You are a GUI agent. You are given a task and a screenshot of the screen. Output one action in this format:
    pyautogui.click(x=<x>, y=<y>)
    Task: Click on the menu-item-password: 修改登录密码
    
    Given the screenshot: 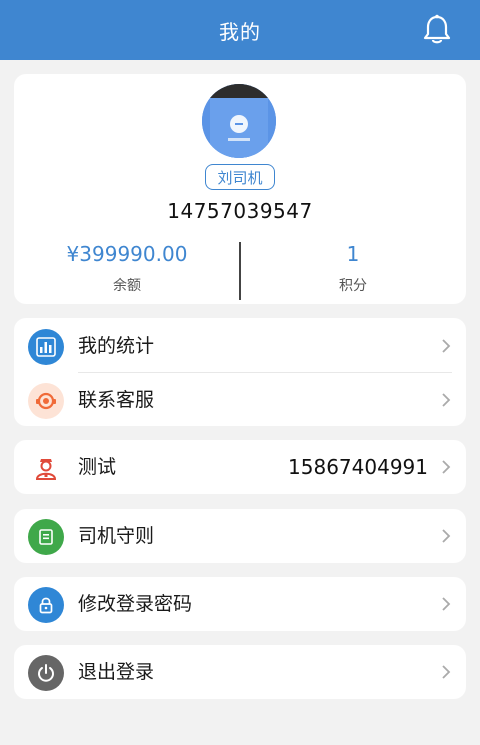 What is the action you would take?
    pyautogui.click(x=240, y=604)
    